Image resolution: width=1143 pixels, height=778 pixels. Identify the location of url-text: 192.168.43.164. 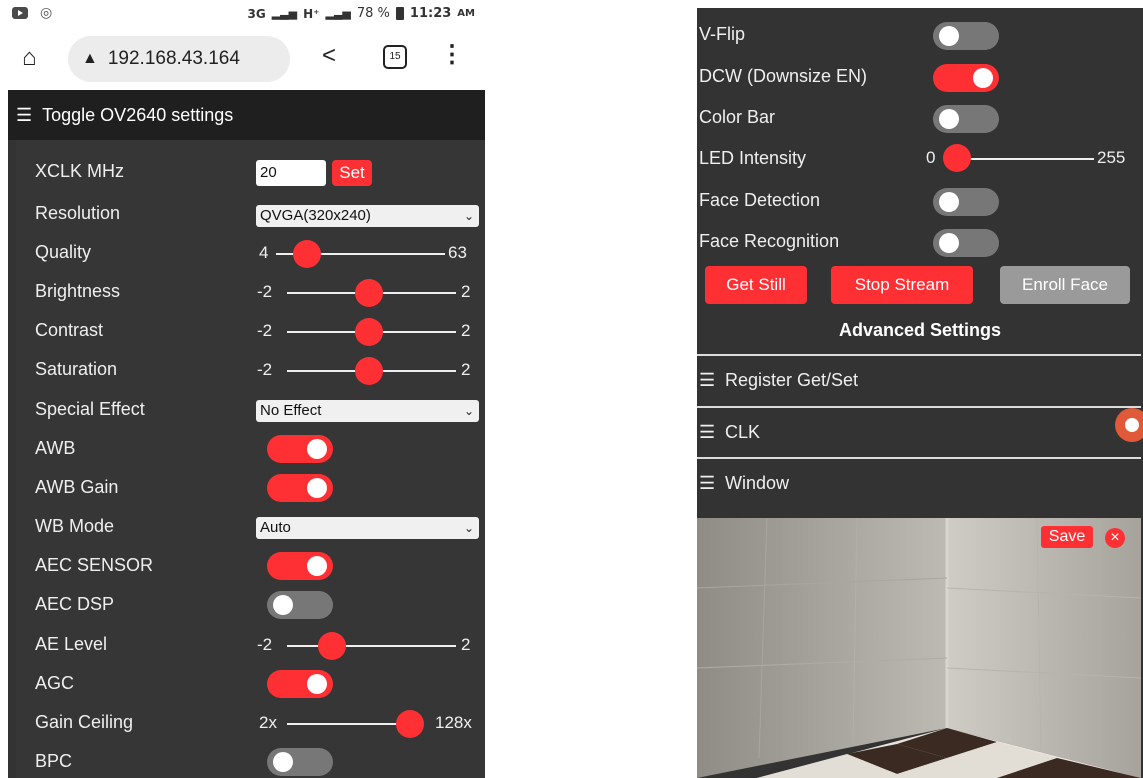
(173, 58).